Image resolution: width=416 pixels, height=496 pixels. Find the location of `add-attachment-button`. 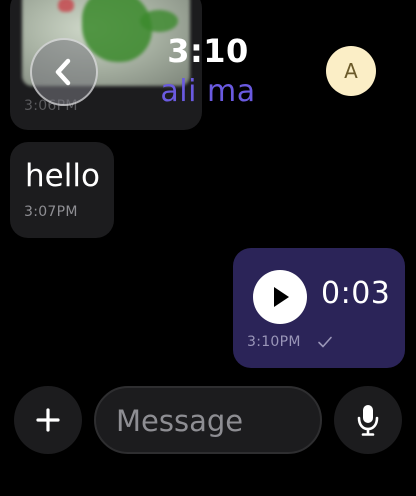

add-attachment-button is located at coordinates (48, 420).